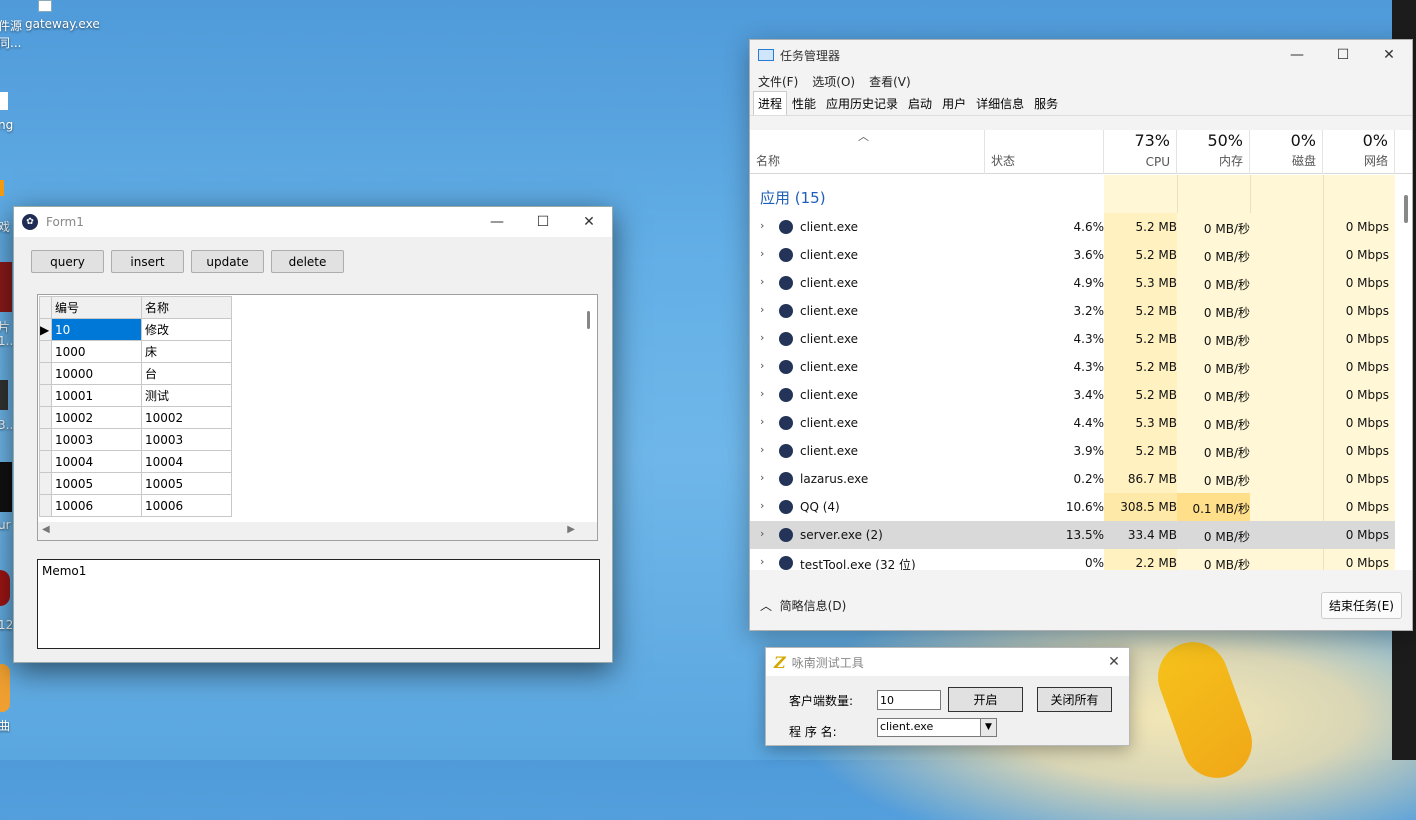 The image size is (1416, 820). I want to click on menu-file: 文件(F), so click(778, 81).